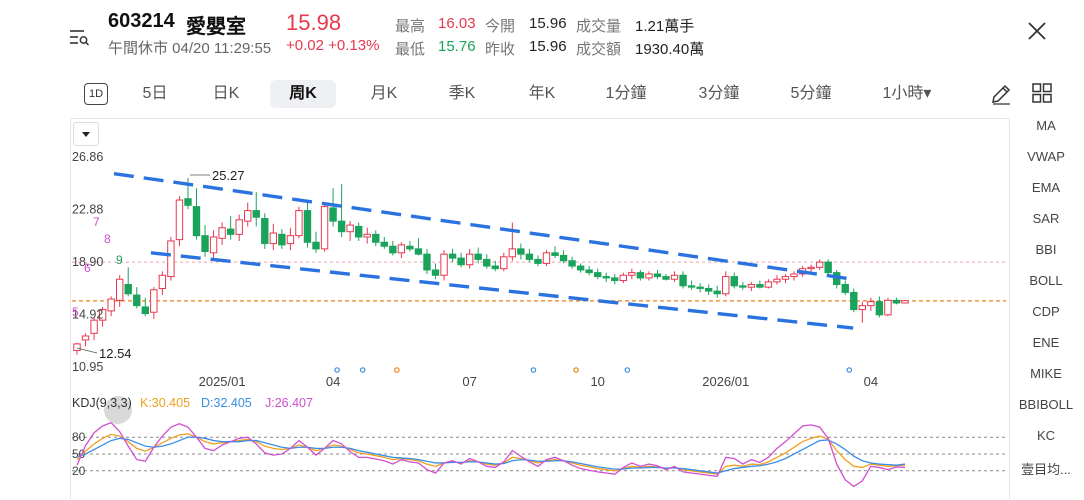 This screenshot has width=1084, height=500. What do you see at coordinates (1046, 187) in the screenshot?
I see `indicator-ema: EMA` at bounding box center [1046, 187].